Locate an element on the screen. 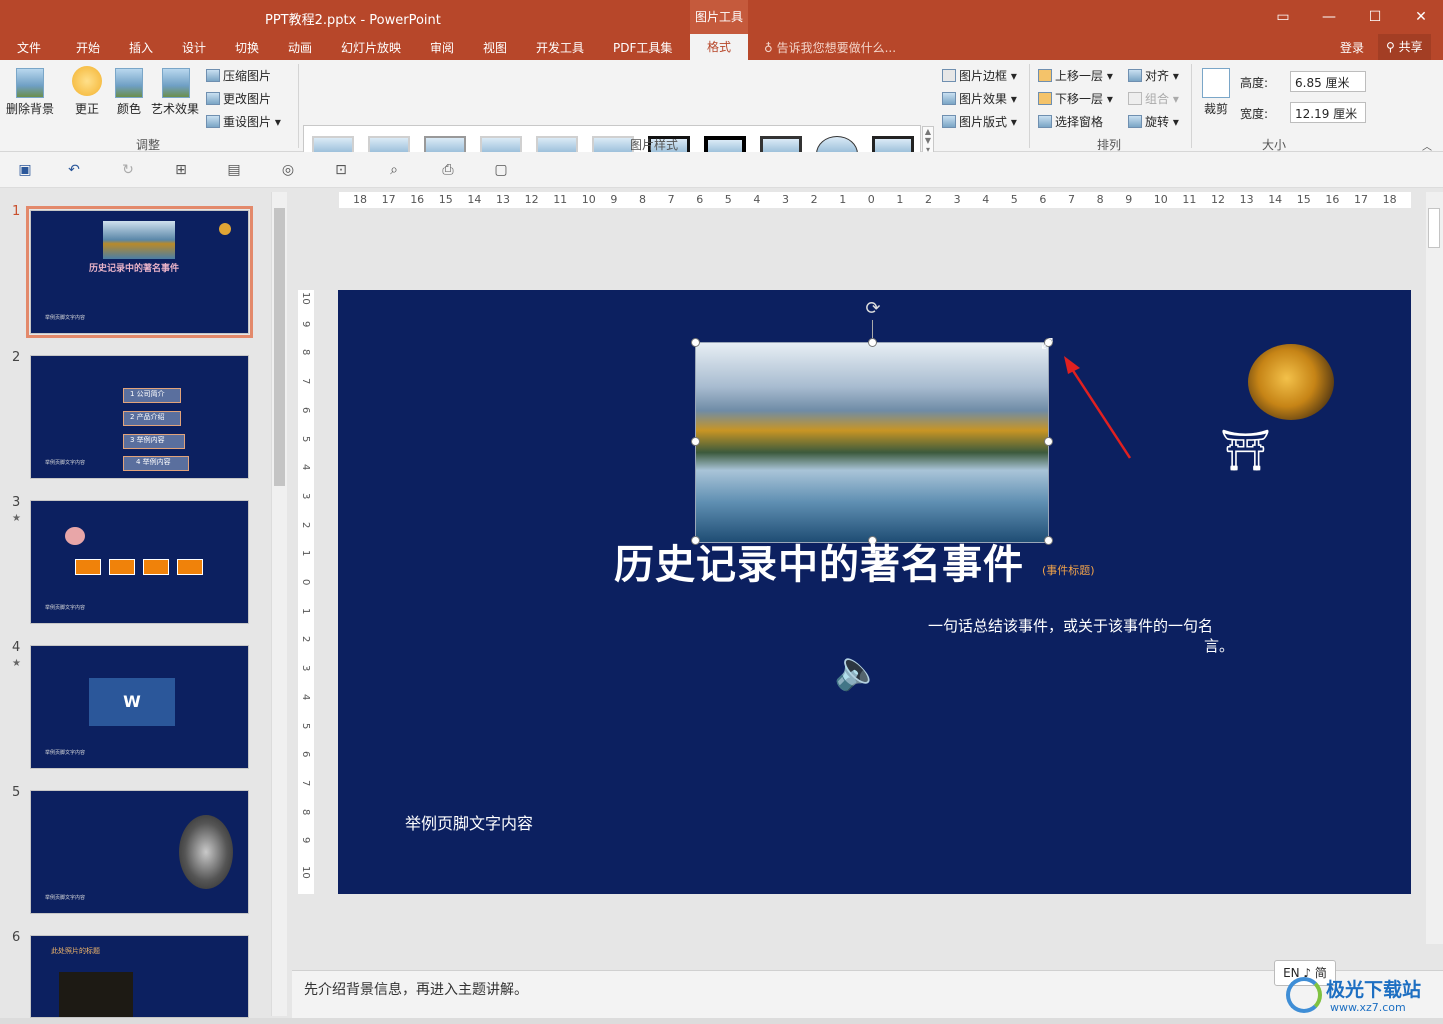  textbox-icon: ▤ is located at coordinates (234, 170).